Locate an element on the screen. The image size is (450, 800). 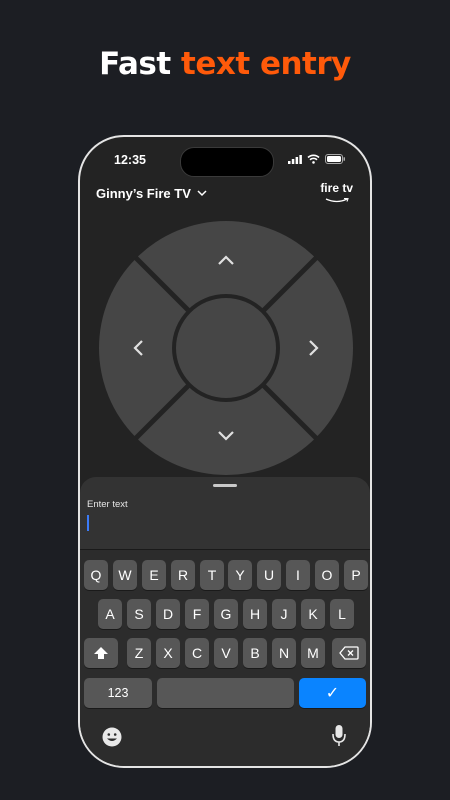
key-j: J is located at coordinates (284, 614).